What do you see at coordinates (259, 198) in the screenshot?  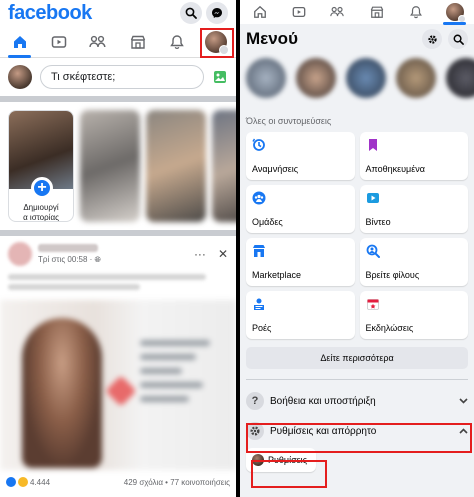 I see `groups-icon` at bounding box center [259, 198].